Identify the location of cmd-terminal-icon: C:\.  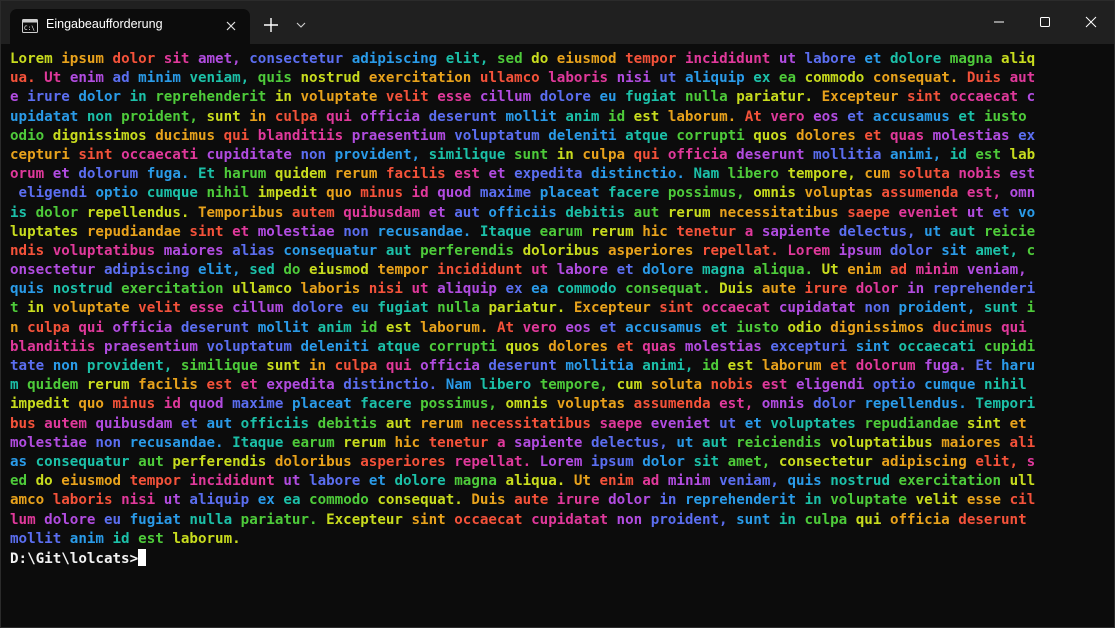
(30, 26).